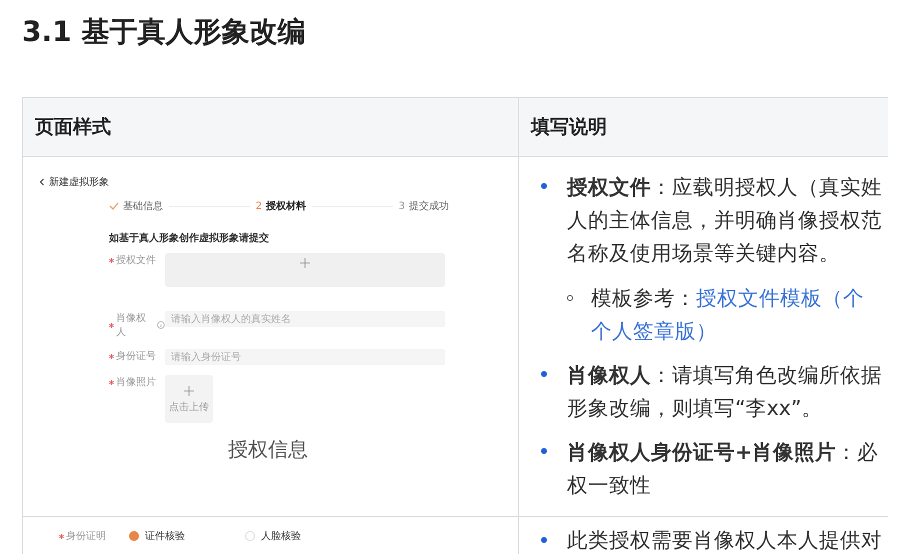 The width and height of the screenshot is (900, 554). Describe the element at coordinates (42, 182) in the screenshot. I see `chevron-left-icon` at that location.